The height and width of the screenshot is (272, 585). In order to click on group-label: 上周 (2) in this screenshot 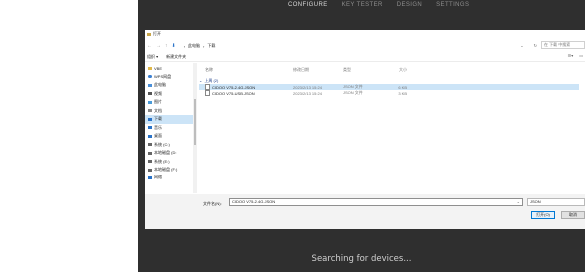, I will do `click(211, 80)`.